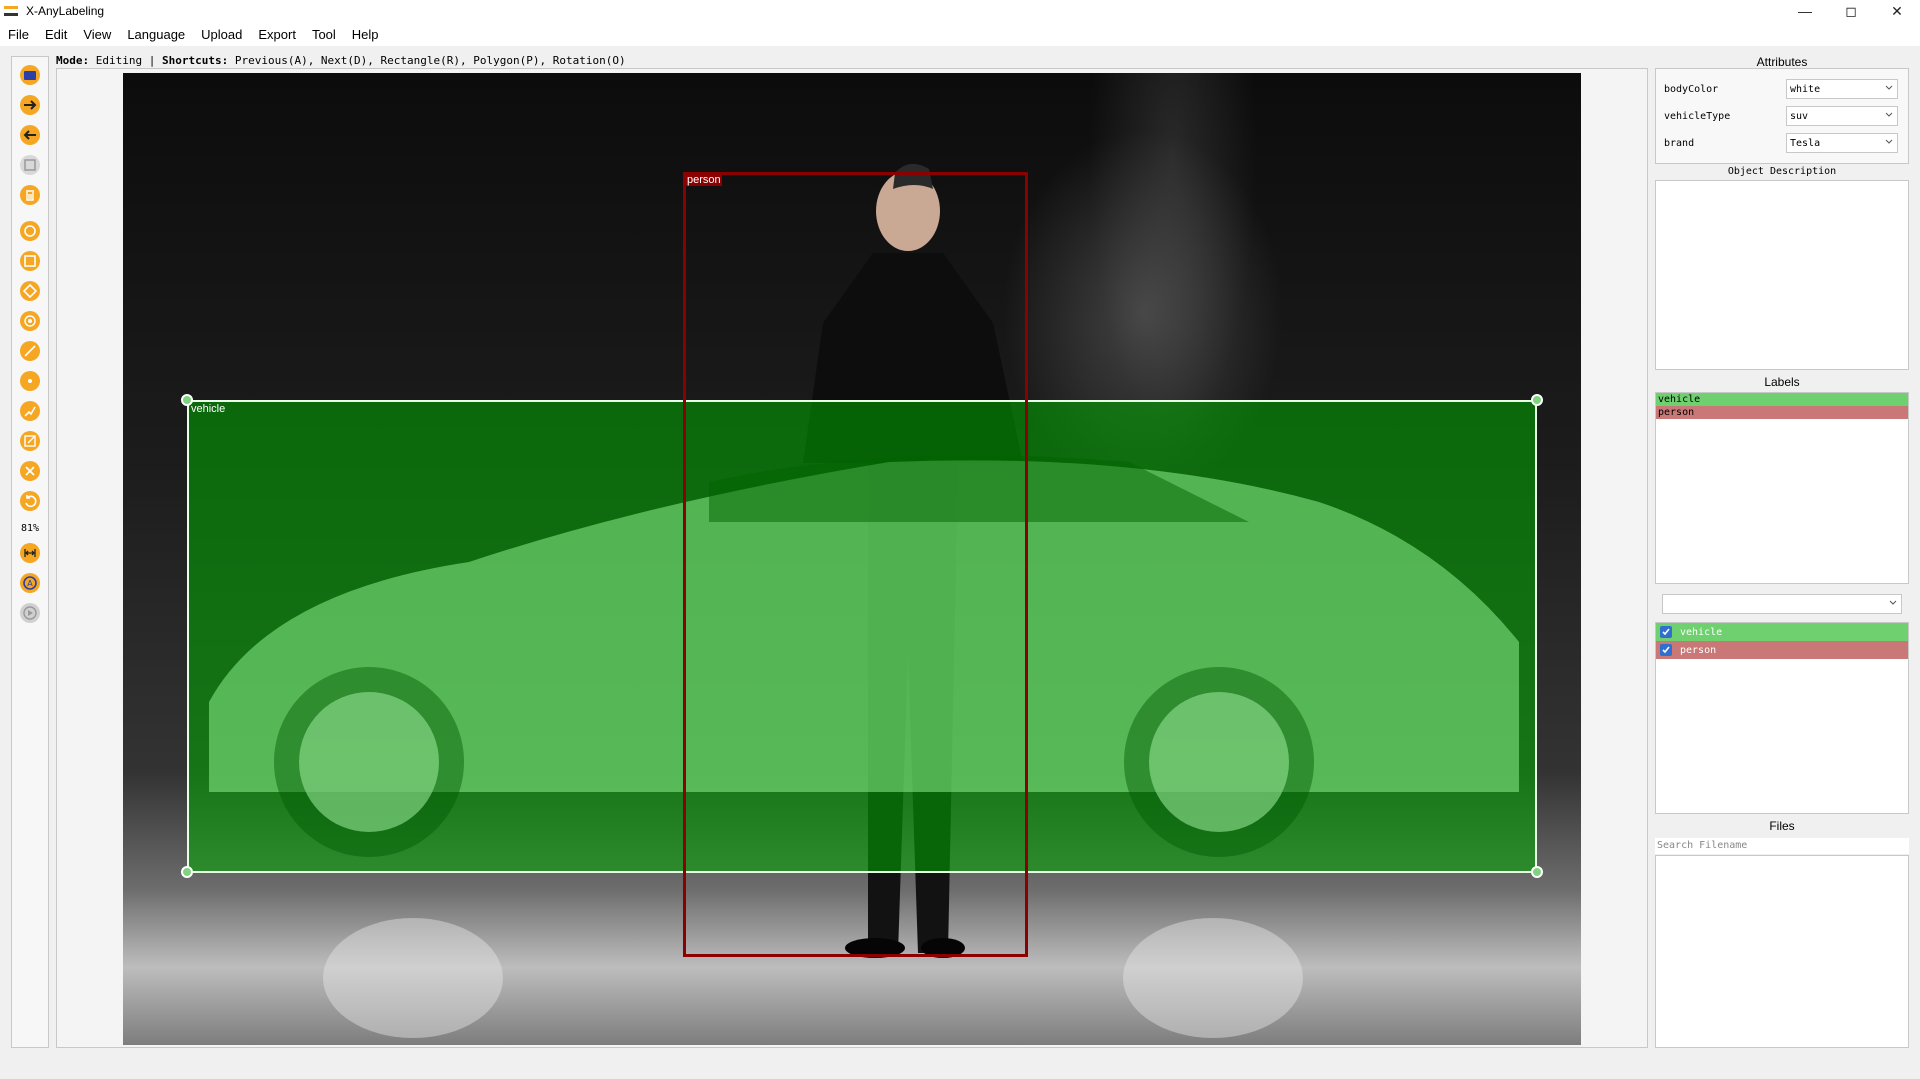 This screenshot has width=1920, height=1079. What do you see at coordinates (1782, 604) in the screenshot?
I see `label-filter-combo` at bounding box center [1782, 604].